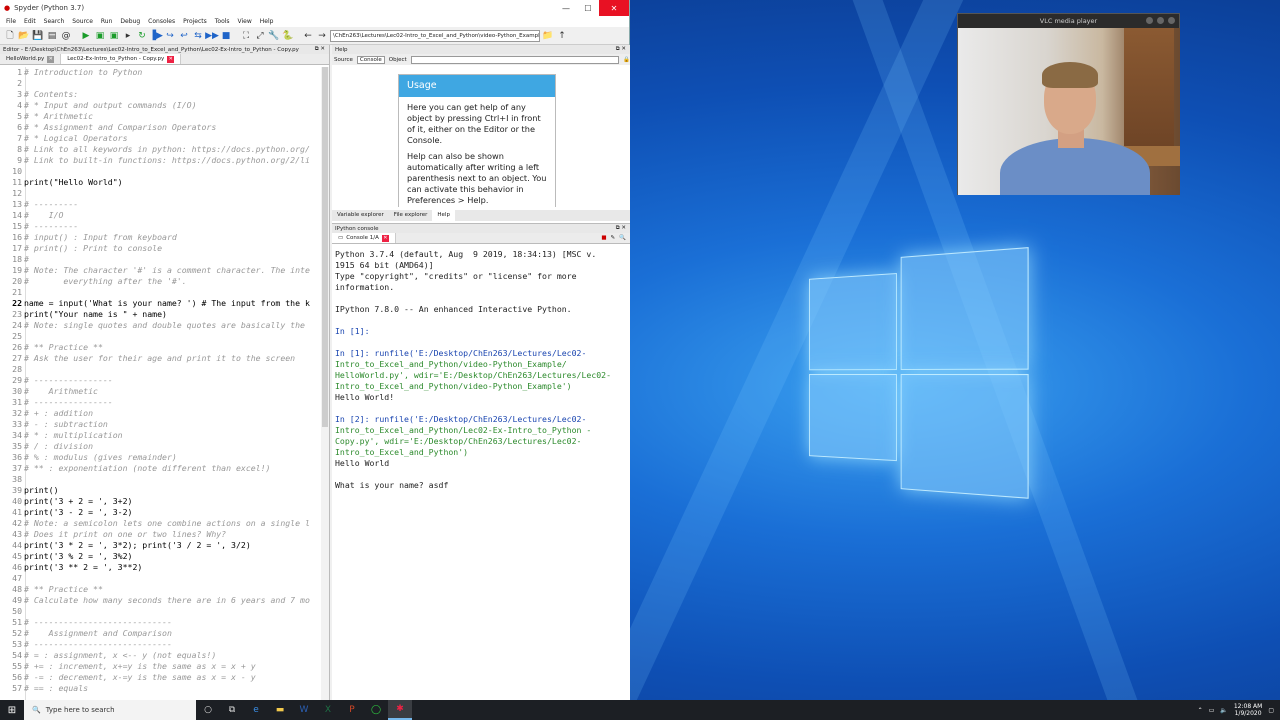 This screenshot has height=720, width=1280. What do you see at coordinates (603, 238) in the screenshot?
I see `stop-icon: ■` at bounding box center [603, 238].